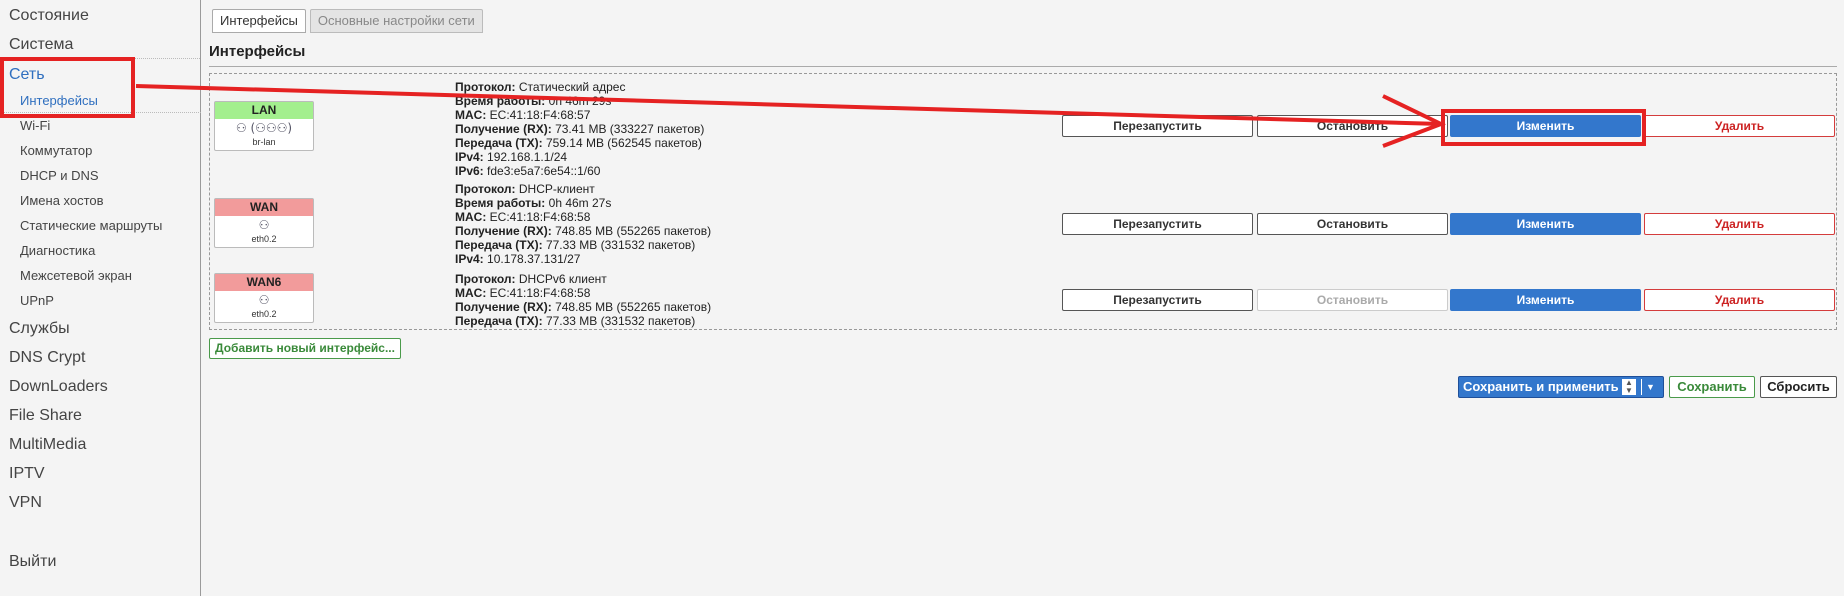  What do you see at coordinates (100, 414) in the screenshot?
I see `menu-file-share: File Share` at bounding box center [100, 414].